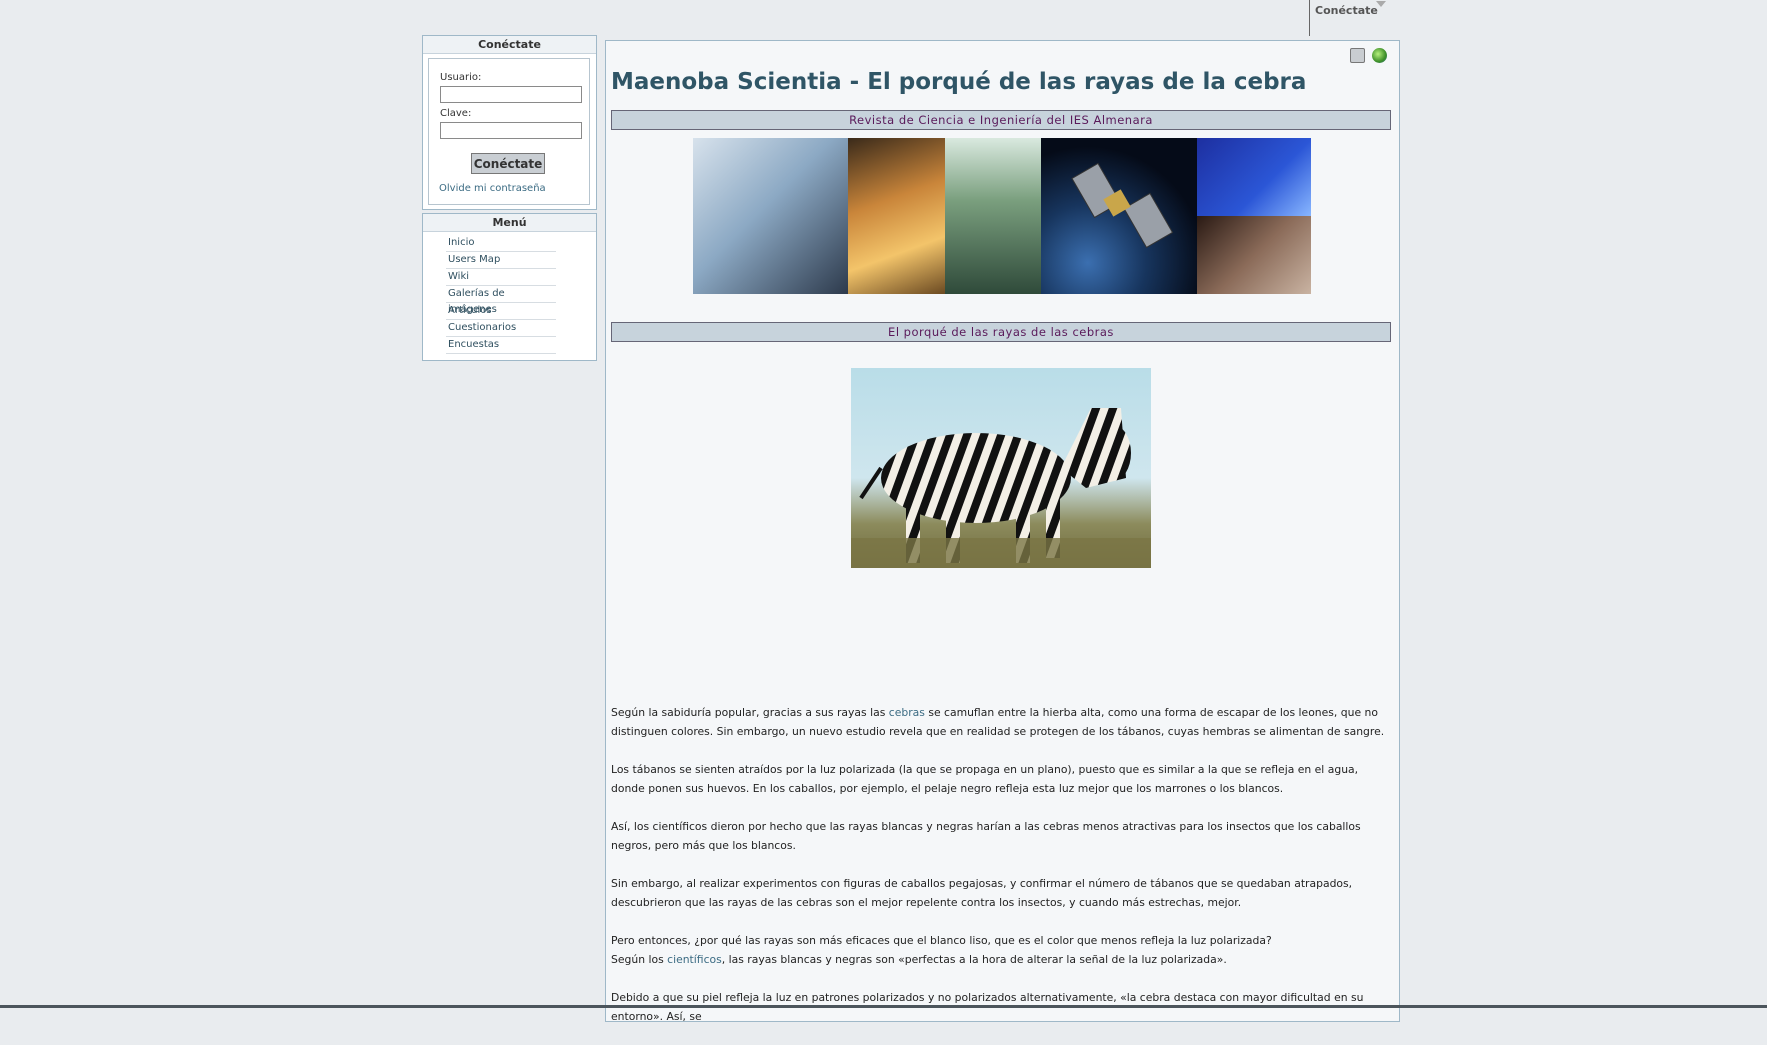 This screenshot has height=1045, width=1767. What do you see at coordinates (1352, 18) in the screenshot?
I see `top-login-dropdown: Conéctate` at bounding box center [1352, 18].